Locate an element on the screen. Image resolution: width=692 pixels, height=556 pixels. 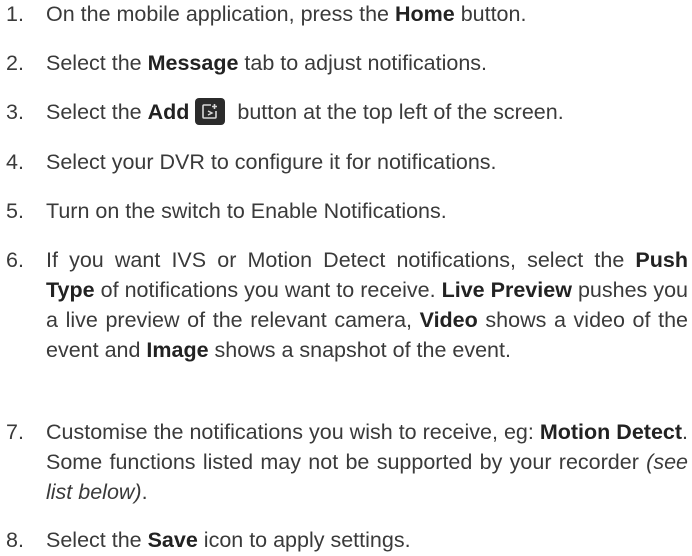
step-number: 1. is located at coordinates (15, 14).